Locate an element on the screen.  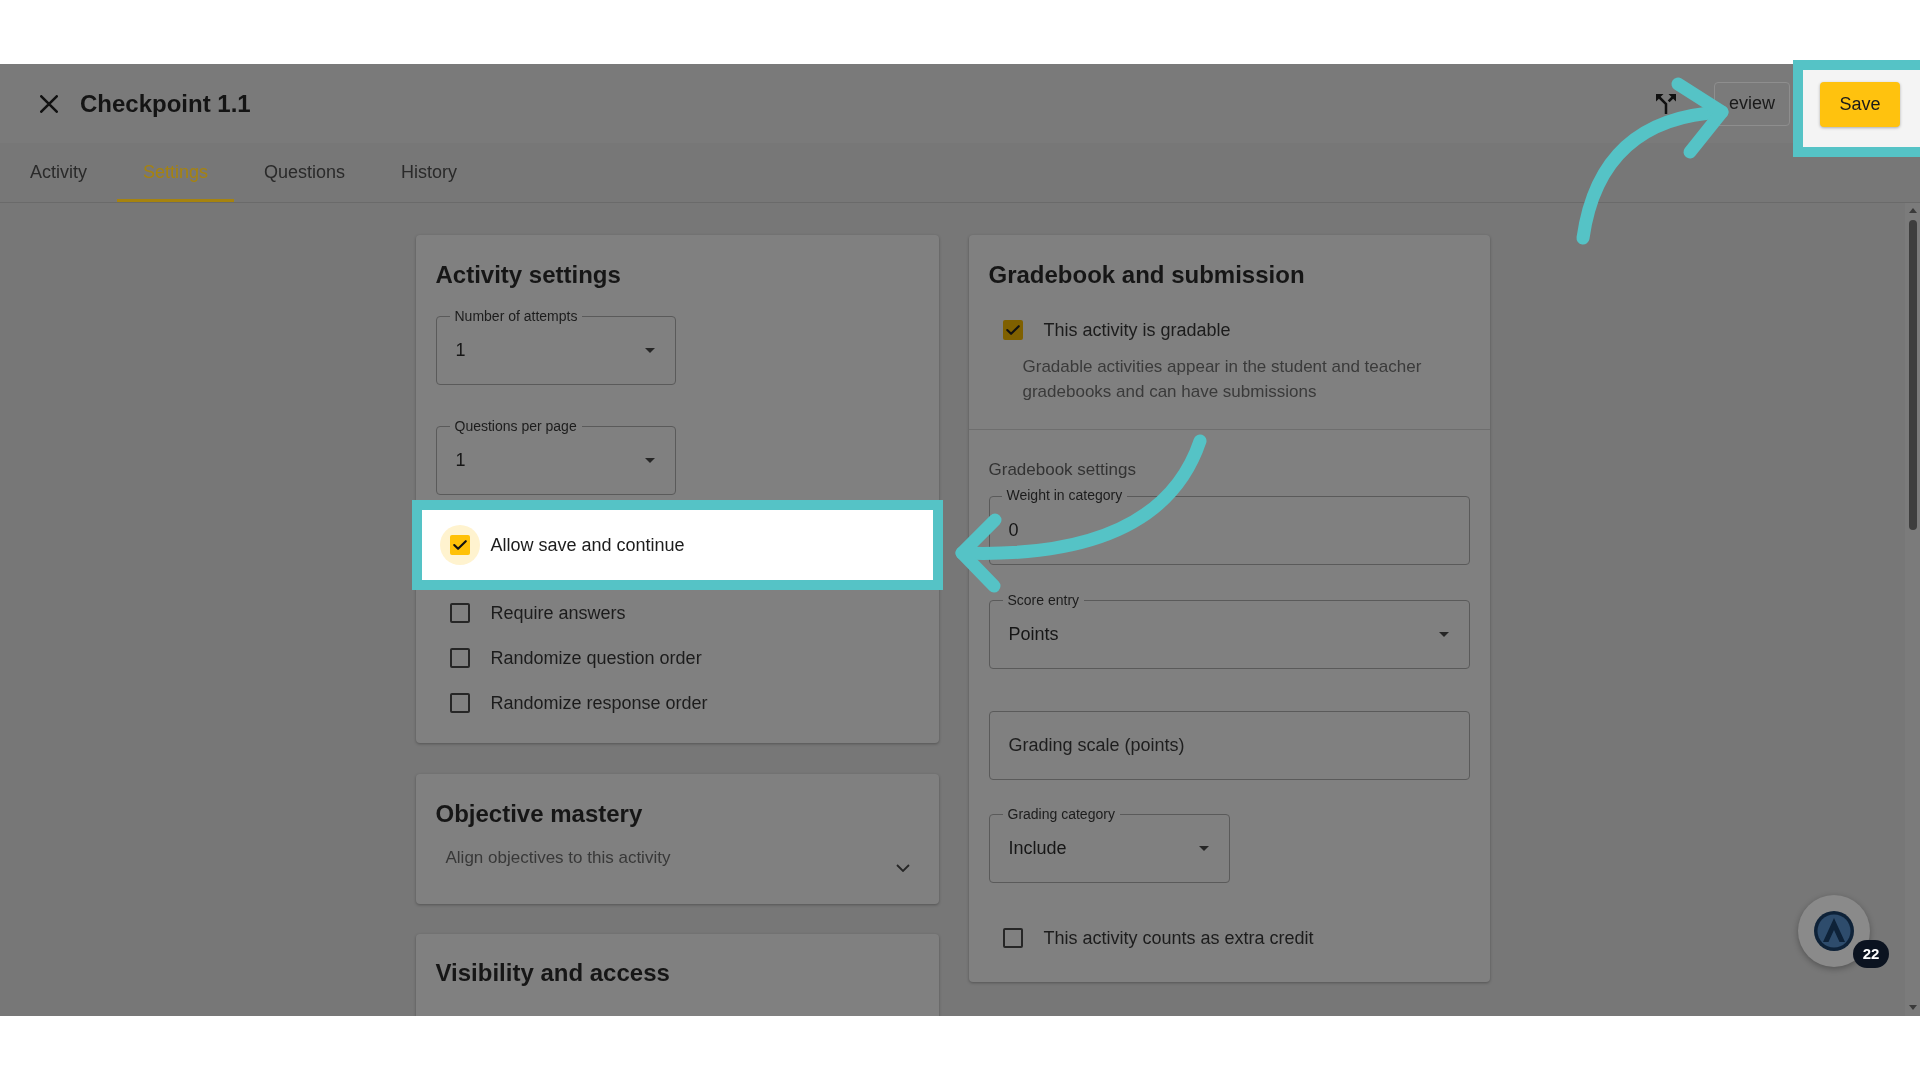
option-label: This activity is gradable is located at coordinates (1137, 330).